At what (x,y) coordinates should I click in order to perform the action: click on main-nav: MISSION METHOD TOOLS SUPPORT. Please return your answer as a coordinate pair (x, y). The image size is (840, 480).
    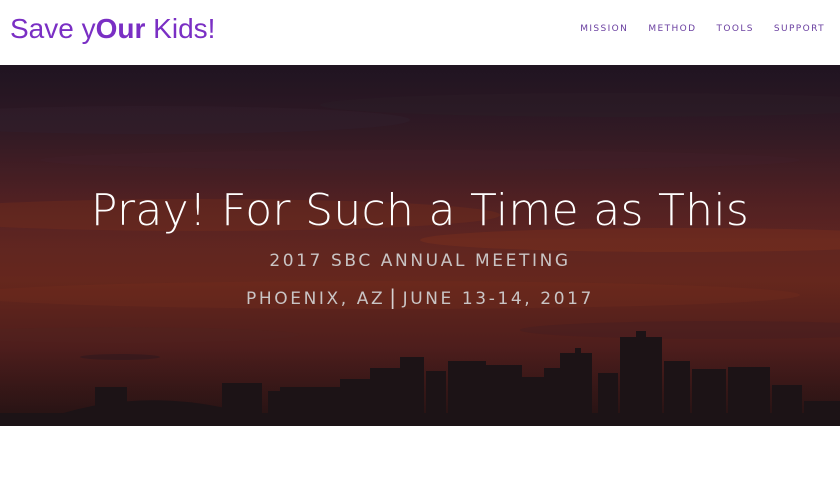
    Looking at the image, I should click on (702, 29).